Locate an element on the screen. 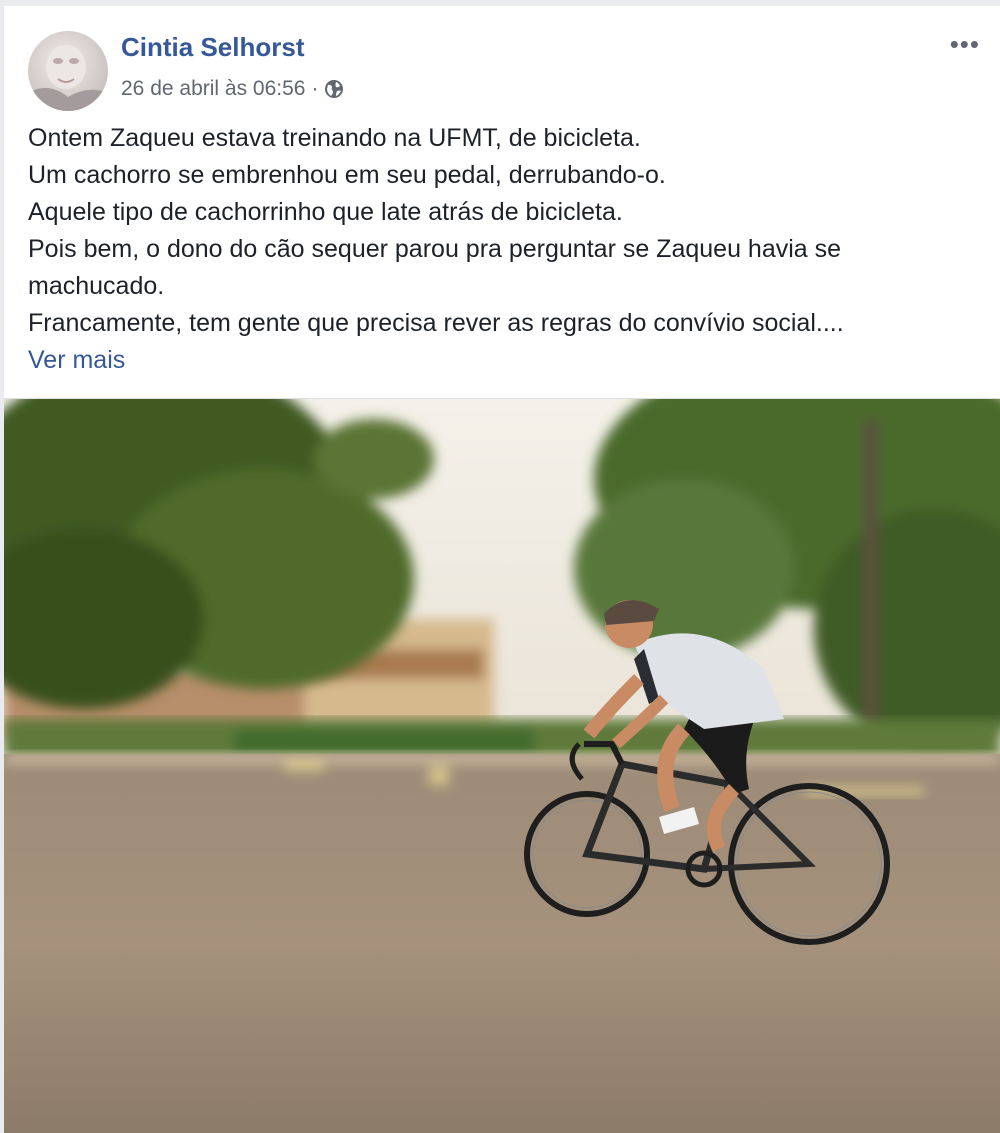 This screenshot has width=1000, height=1133. avatar is located at coordinates (68, 71).